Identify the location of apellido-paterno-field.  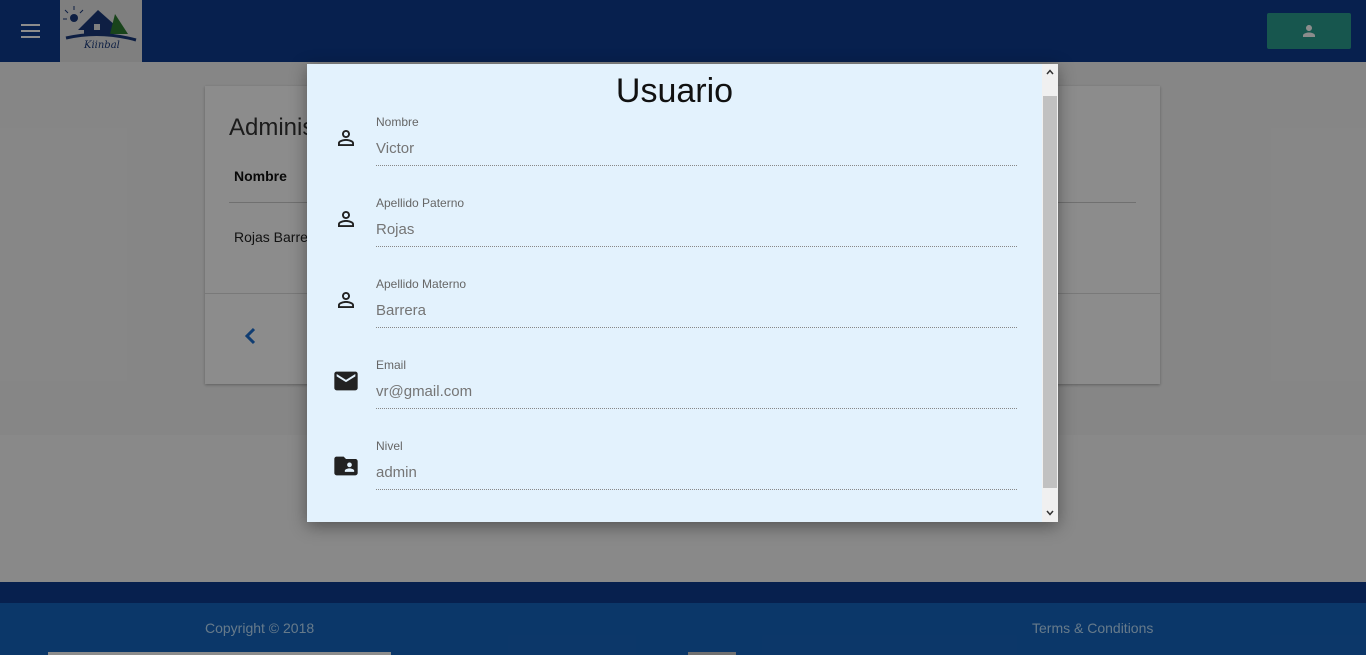
(696, 229).